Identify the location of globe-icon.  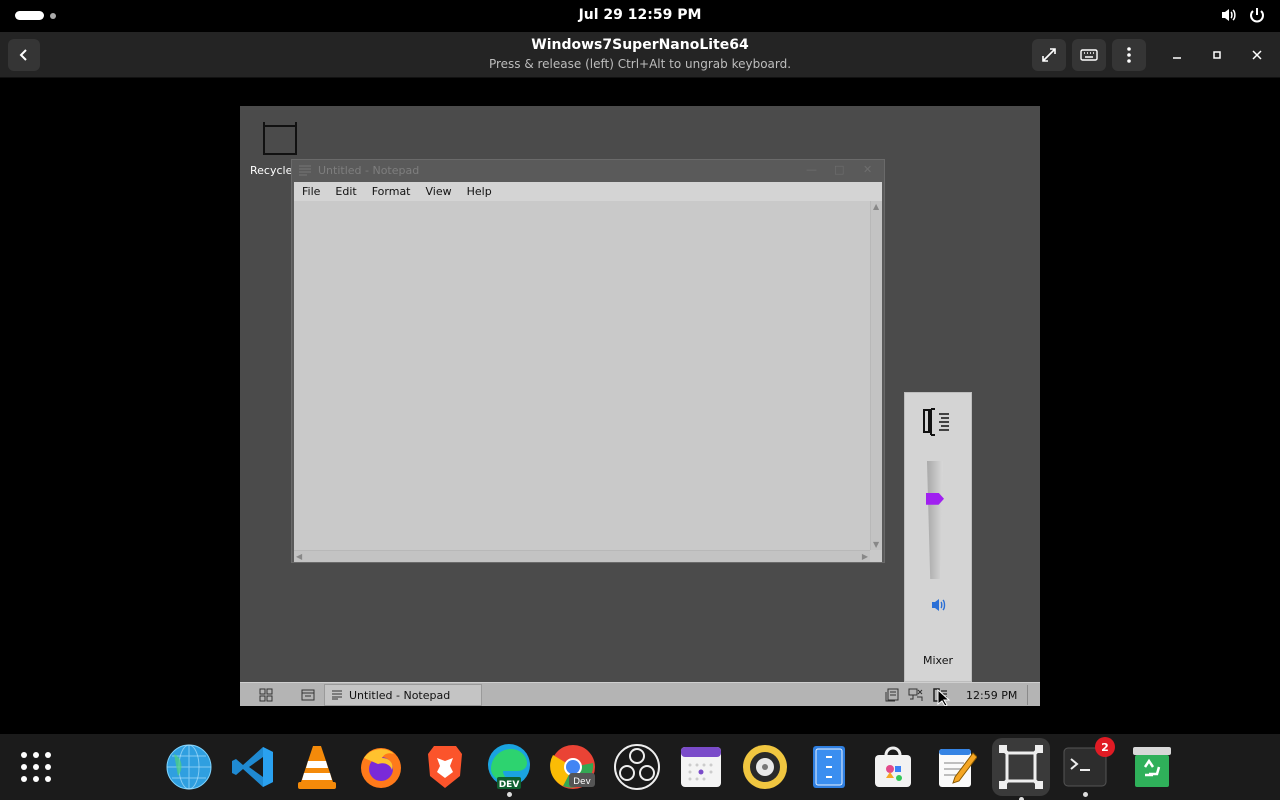
(189, 767).